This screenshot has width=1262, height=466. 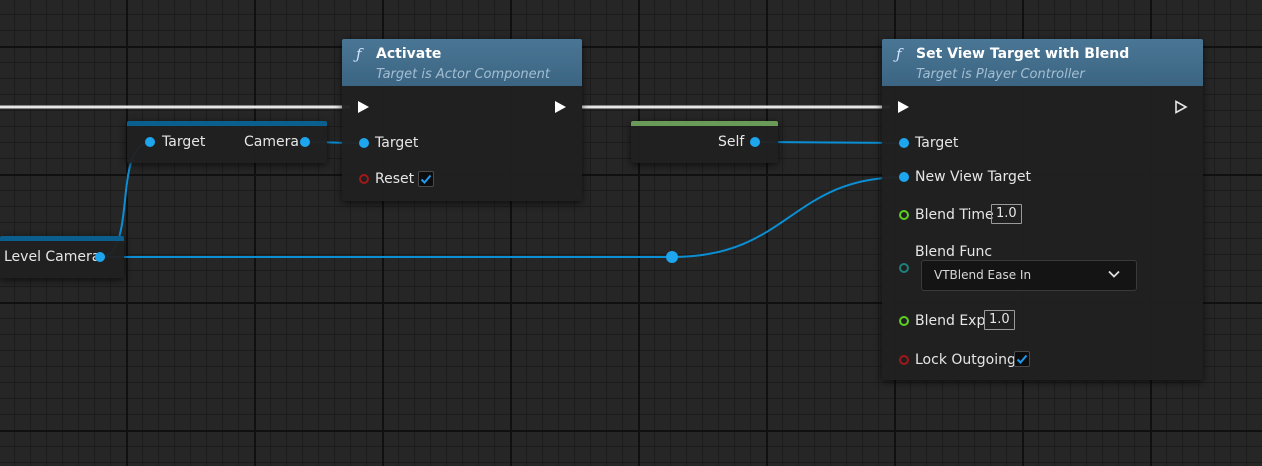 I want to click on set-view-target-title: Set View Target with Blend, so click(x=1023, y=54).